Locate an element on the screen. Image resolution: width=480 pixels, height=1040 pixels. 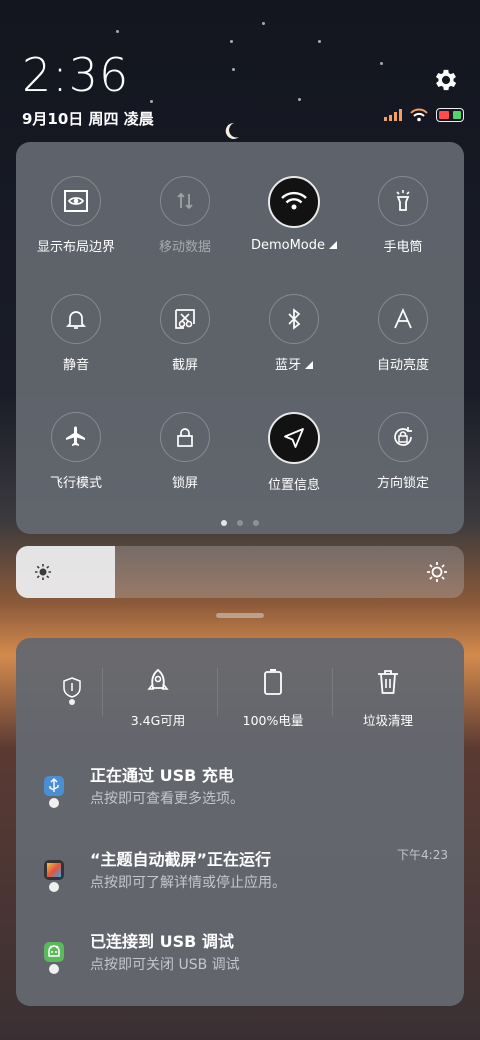
panel-drag-handle is located at coordinates (240, 615).